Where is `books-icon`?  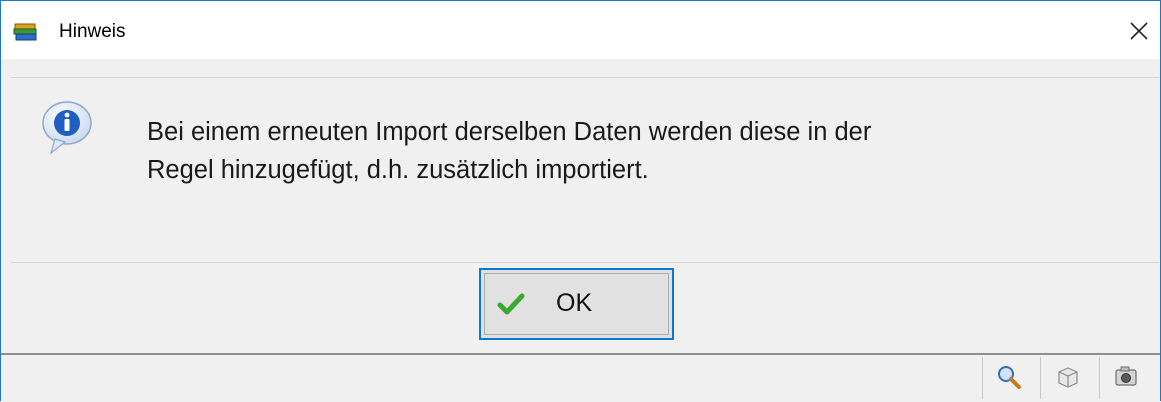 books-icon is located at coordinates (26, 32).